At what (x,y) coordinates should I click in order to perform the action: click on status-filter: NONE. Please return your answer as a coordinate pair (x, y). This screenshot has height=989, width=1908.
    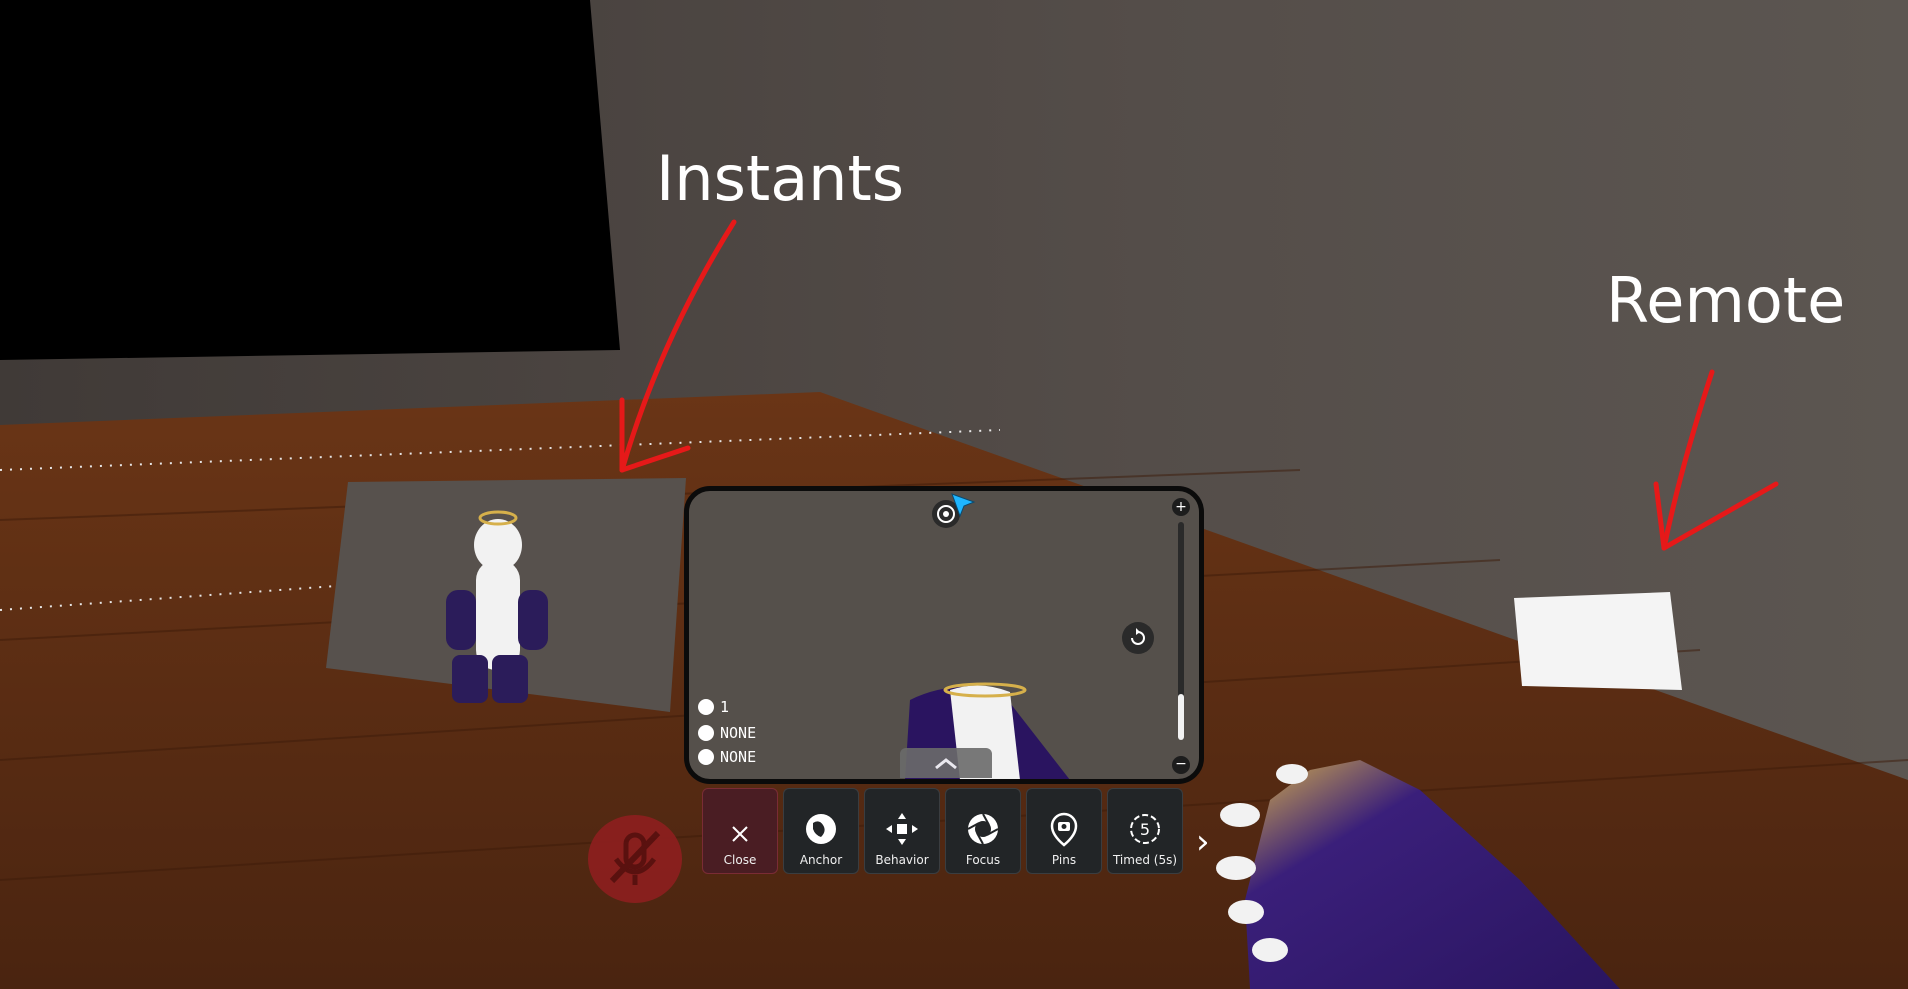
    Looking at the image, I should click on (727, 733).